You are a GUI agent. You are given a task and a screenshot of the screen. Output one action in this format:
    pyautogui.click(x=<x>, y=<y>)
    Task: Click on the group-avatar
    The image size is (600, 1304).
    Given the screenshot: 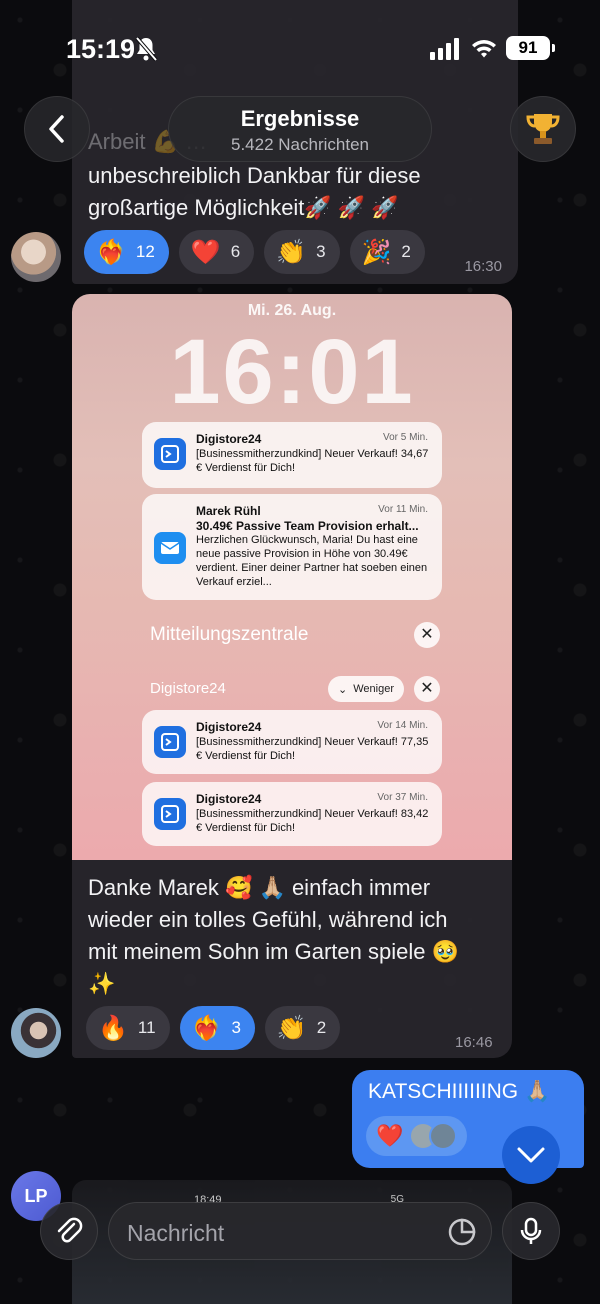 What is the action you would take?
    pyautogui.click(x=543, y=129)
    